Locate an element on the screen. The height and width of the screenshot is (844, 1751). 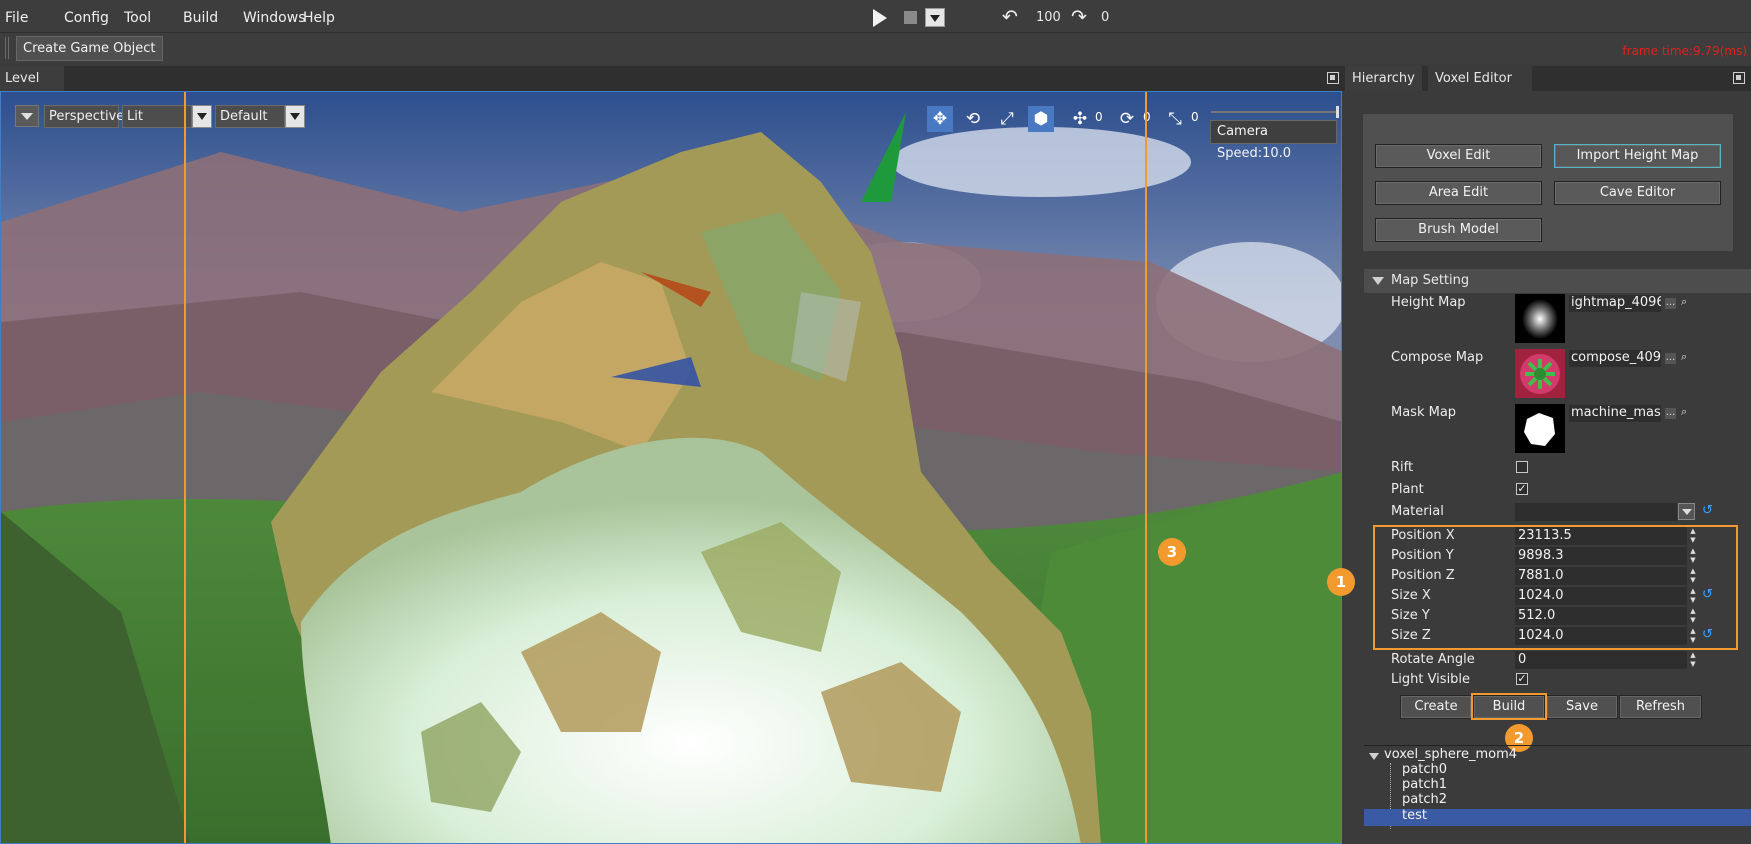
undo-count: 100 is located at coordinates (1048, 17).